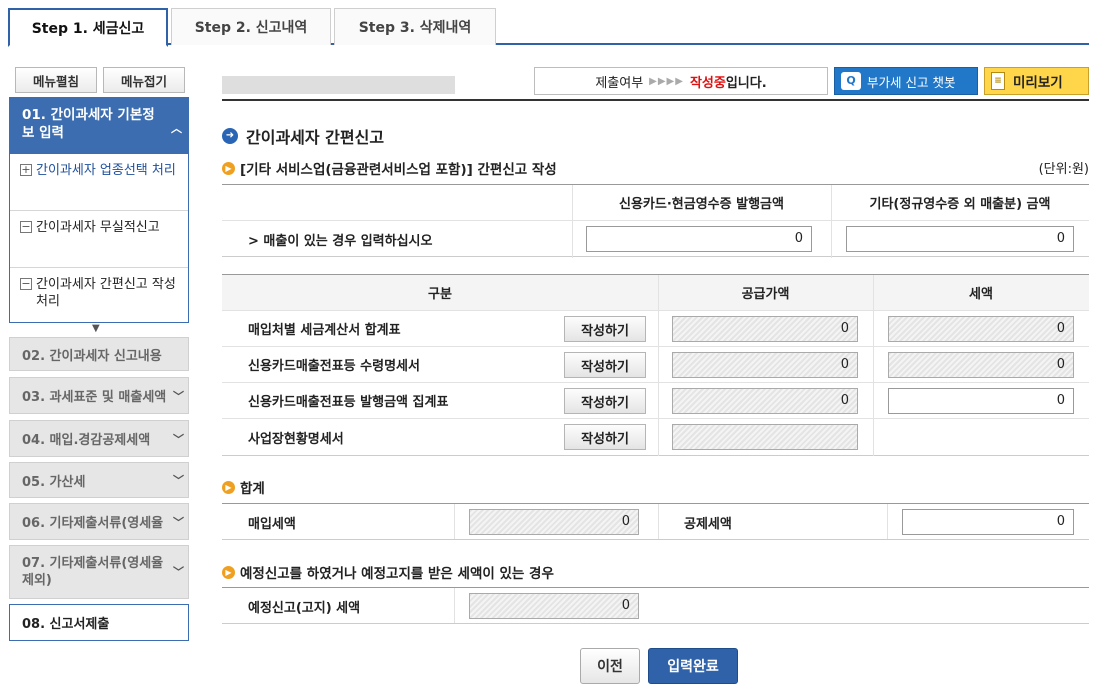  I want to click on sidebar-step-04: 04. 매입.경감공제세액 ﹀, so click(99, 438).